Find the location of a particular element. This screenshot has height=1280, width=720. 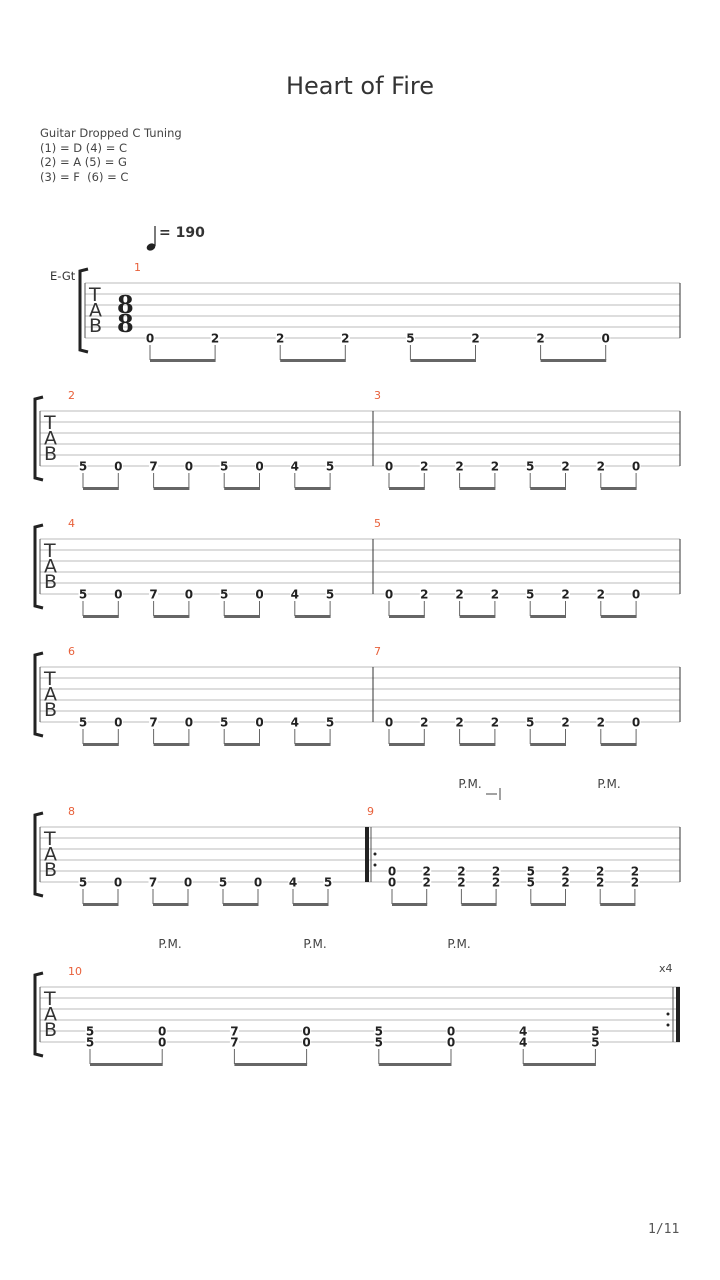

time-signature-bottom: 8 is located at coordinates (125, 323).